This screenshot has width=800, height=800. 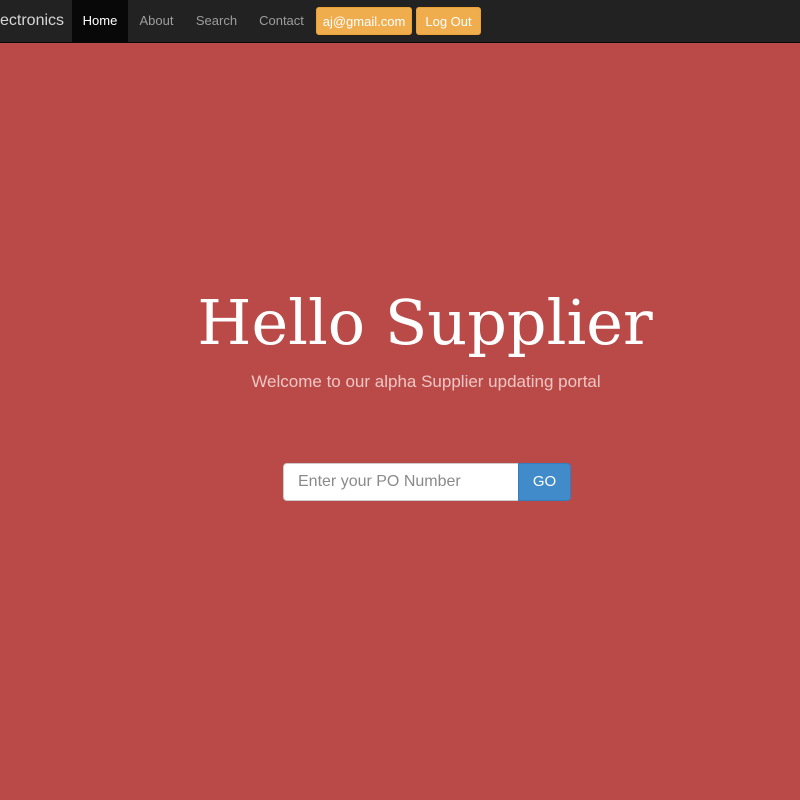 I want to click on user-email-label: aj@gmail.com, so click(x=364, y=21).